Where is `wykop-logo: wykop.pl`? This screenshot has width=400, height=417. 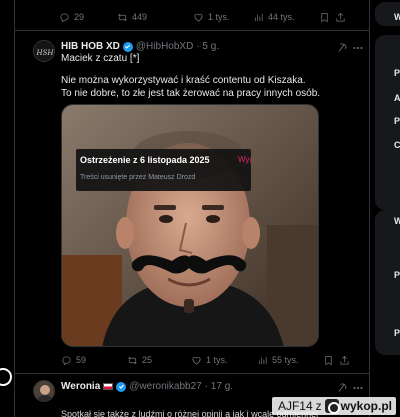 wykop-logo: wykop.pl is located at coordinates (358, 406).